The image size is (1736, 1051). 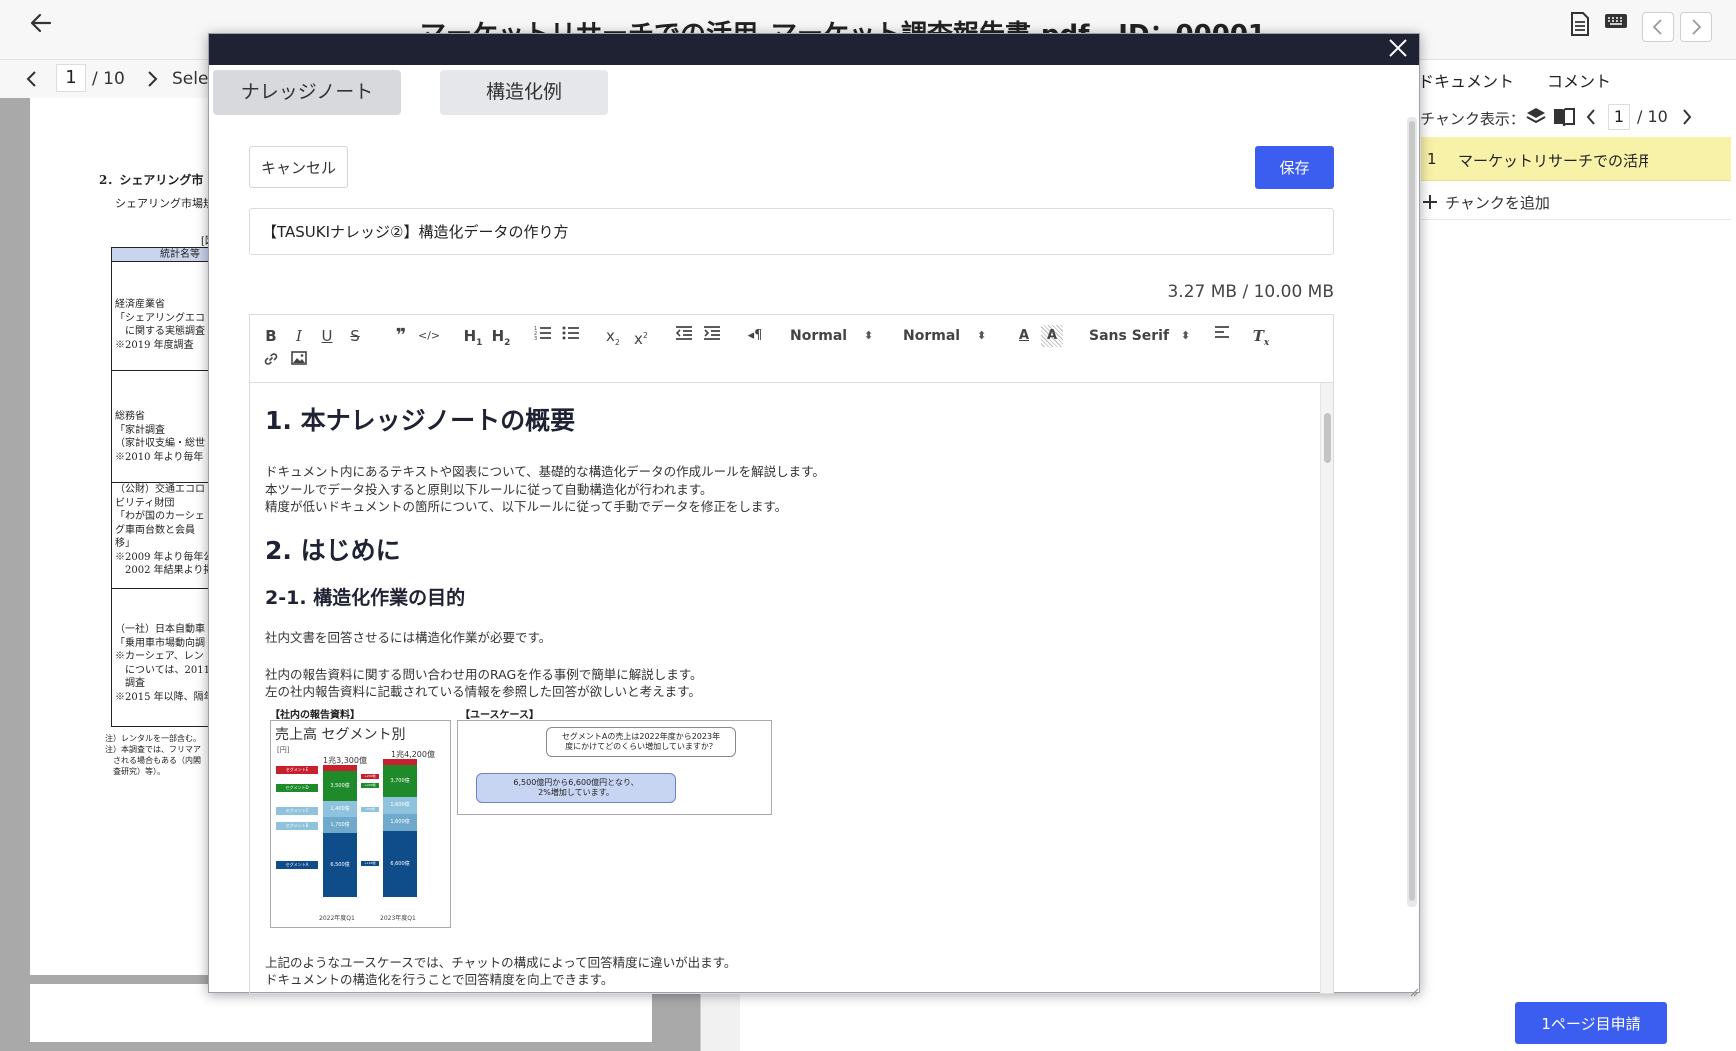 What do you see at coordinates (161, 255) in the screenshot?
I see `pdf-table-header: 統計名等` at bounding box center [161, 255].